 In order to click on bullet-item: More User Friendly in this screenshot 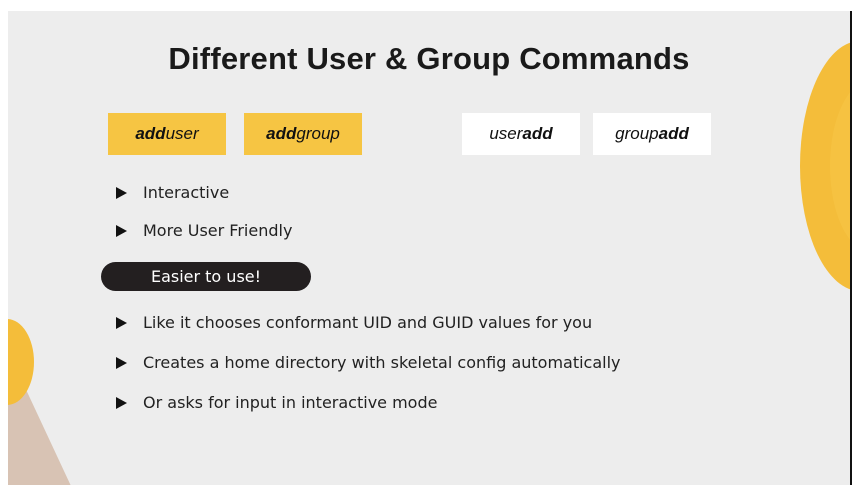, I will do `click(204, 230)`.